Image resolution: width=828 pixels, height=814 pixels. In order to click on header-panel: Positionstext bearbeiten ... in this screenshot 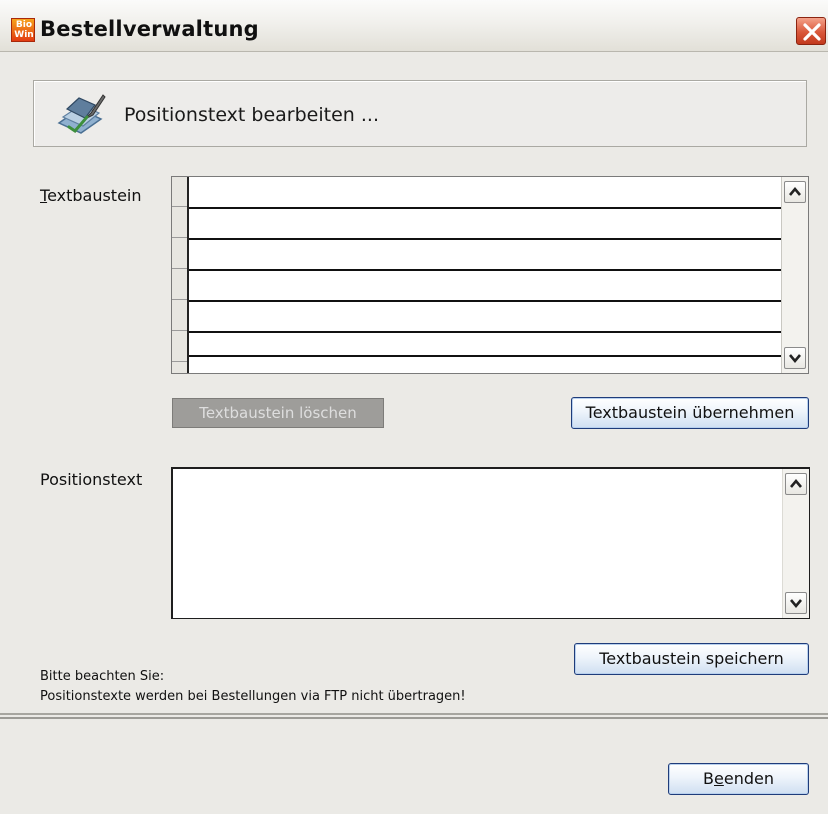, I will do `click(420, 113)`.